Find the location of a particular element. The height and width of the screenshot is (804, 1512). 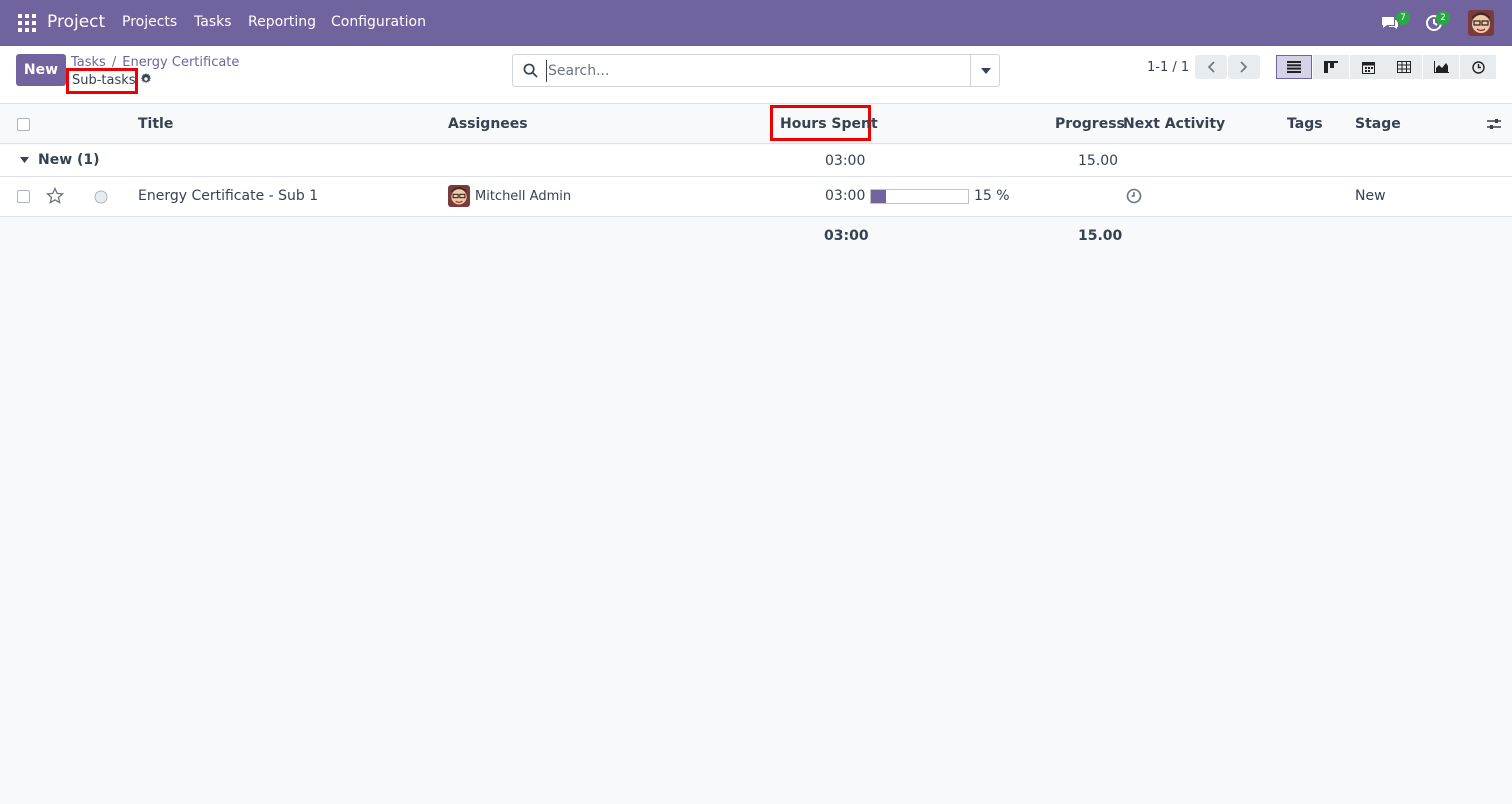

kanban-view-icon is located at coordinates (1331, 67).